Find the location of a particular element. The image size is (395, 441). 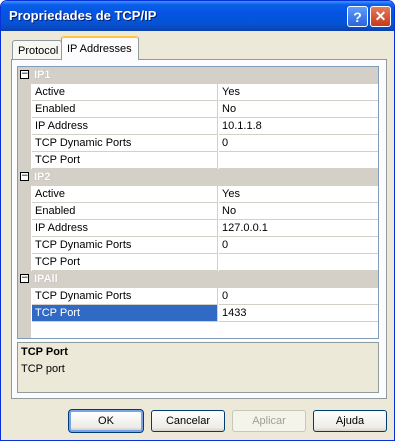

category-label: IPAll is located at coordinates (46, 279).